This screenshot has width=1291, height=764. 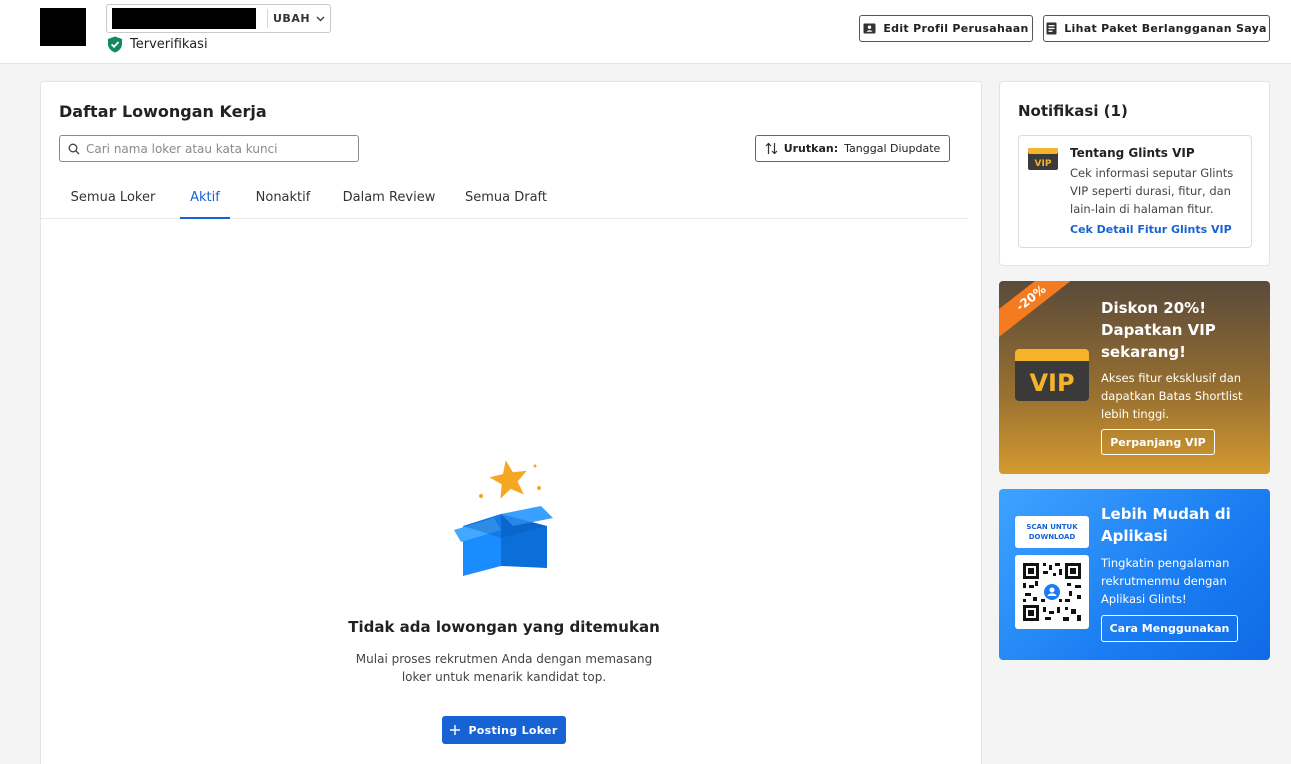 What do you see at coordinates (1051, 28) in the screenshot?
I see `document-icon` at bounding box center [1051, 28].